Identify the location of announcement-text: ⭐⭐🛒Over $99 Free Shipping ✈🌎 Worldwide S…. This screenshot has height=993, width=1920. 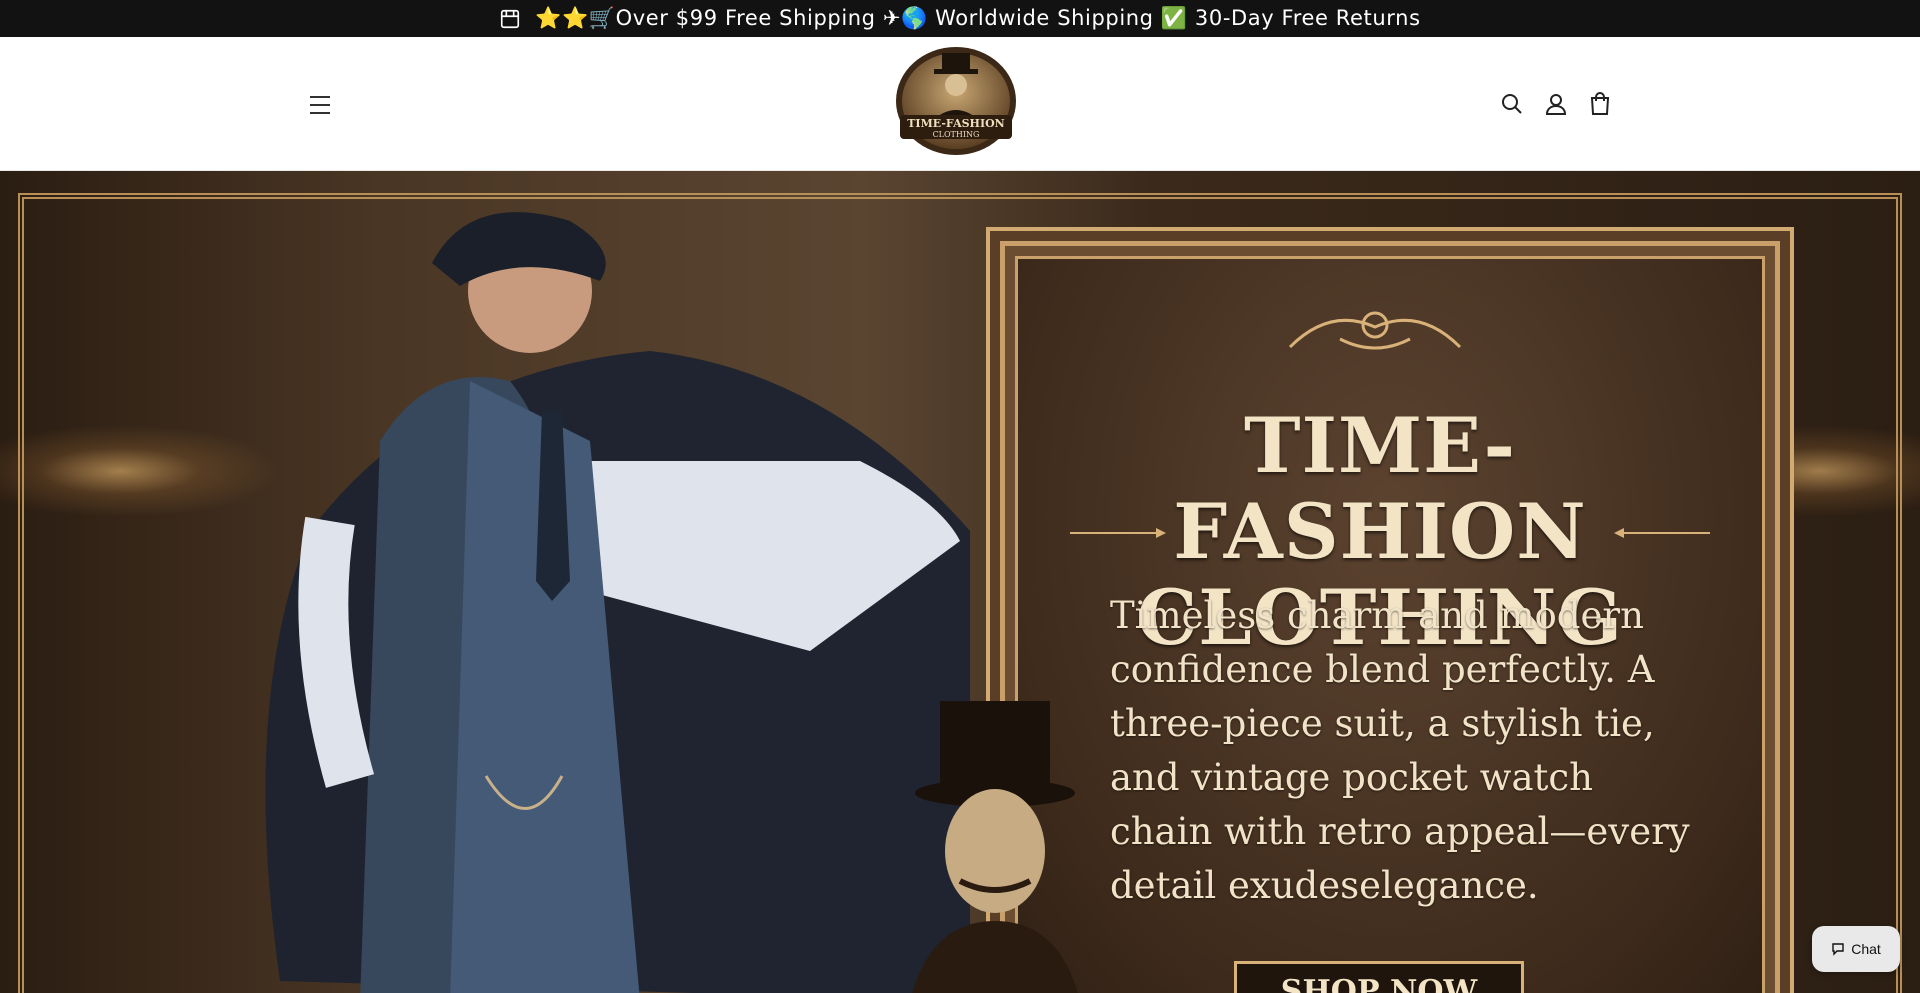
(978, 18).